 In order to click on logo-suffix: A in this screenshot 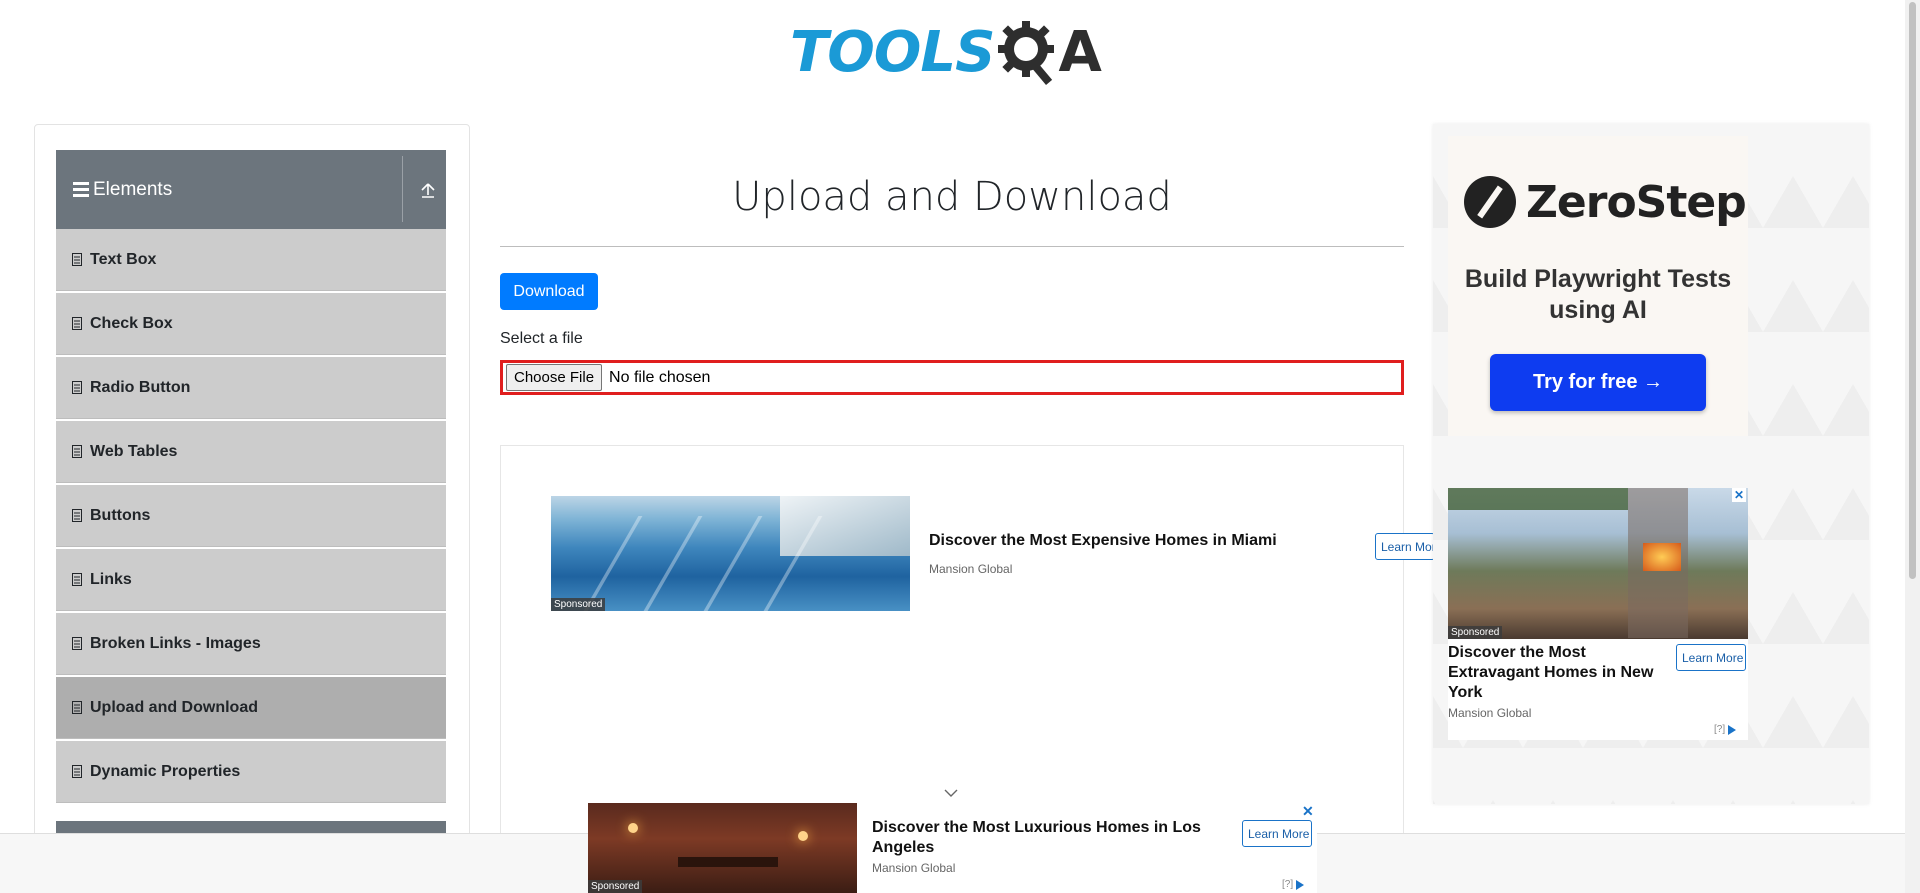, I will do `click(1080, 52)`.